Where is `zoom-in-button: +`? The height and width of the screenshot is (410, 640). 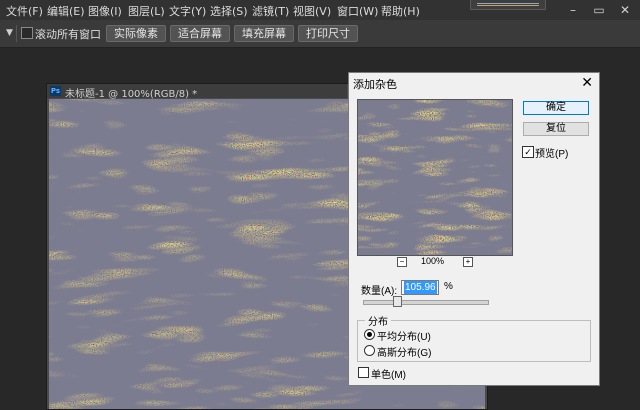 zoom-in-button: + is located at coordinates (468, 262).